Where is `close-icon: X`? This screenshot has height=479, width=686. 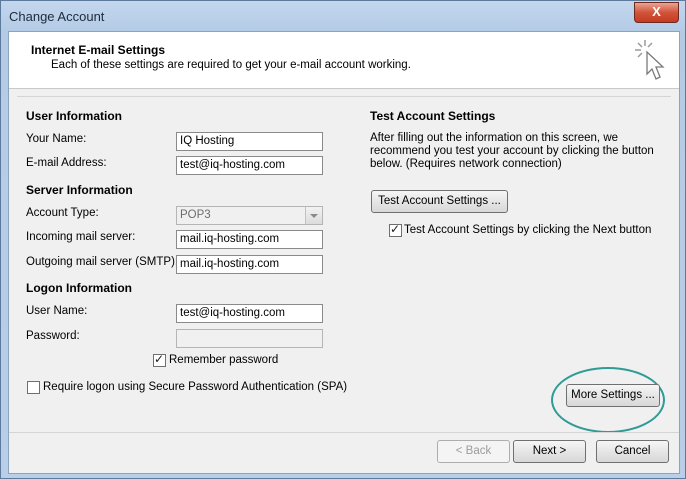 close-icon: X is located at coordinates (656, 11).